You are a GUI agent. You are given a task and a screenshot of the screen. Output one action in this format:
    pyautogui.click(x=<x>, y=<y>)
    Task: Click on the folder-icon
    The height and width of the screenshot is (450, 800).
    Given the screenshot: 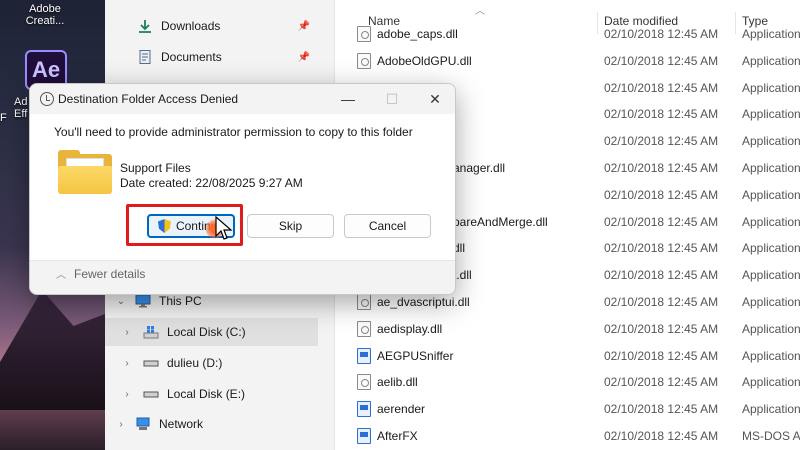 What is the action you would take?
    pyautogui.click(x=85, y=172)
    